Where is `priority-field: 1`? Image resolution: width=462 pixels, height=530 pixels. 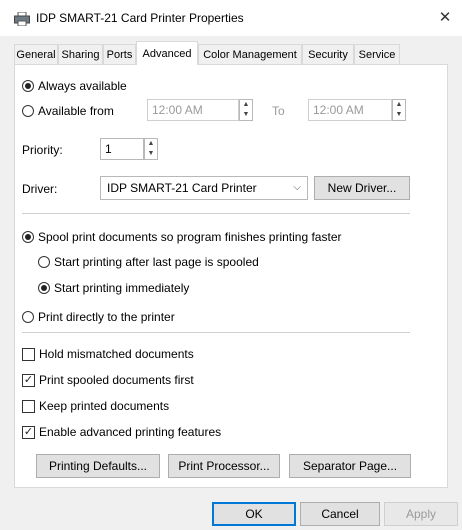 priority-field: 1 is located at coordinates (122, 149).